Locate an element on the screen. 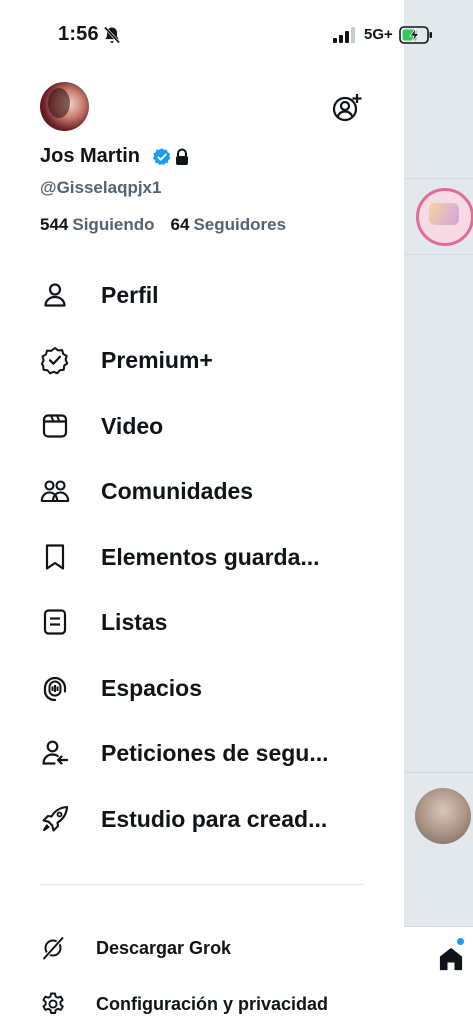 Image resolution: width=473 pixels, height=1024 pixels. menu-item-comunidades: Comunidades is located at coordinates (205, 491).